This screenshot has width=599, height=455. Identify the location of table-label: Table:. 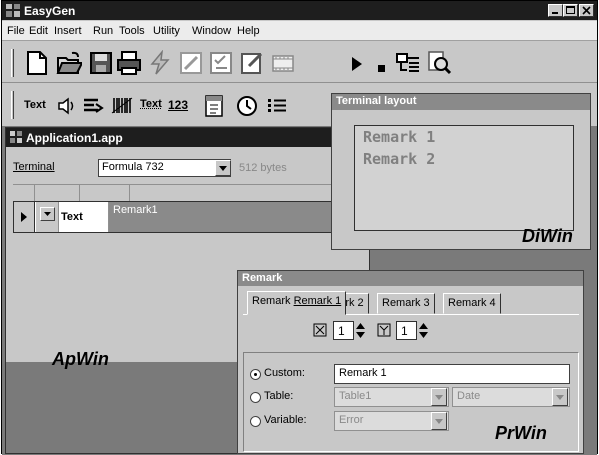
(278, 396).